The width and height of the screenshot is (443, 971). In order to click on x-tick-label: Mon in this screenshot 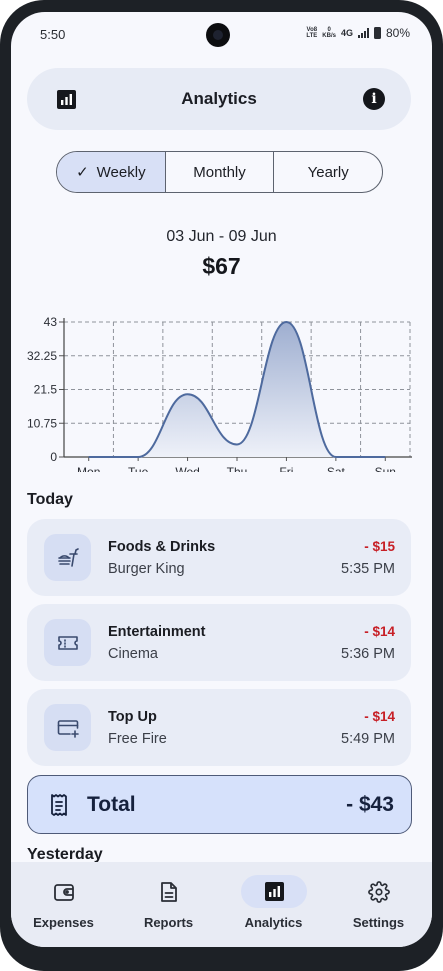, I will do `click(88, 468)`.